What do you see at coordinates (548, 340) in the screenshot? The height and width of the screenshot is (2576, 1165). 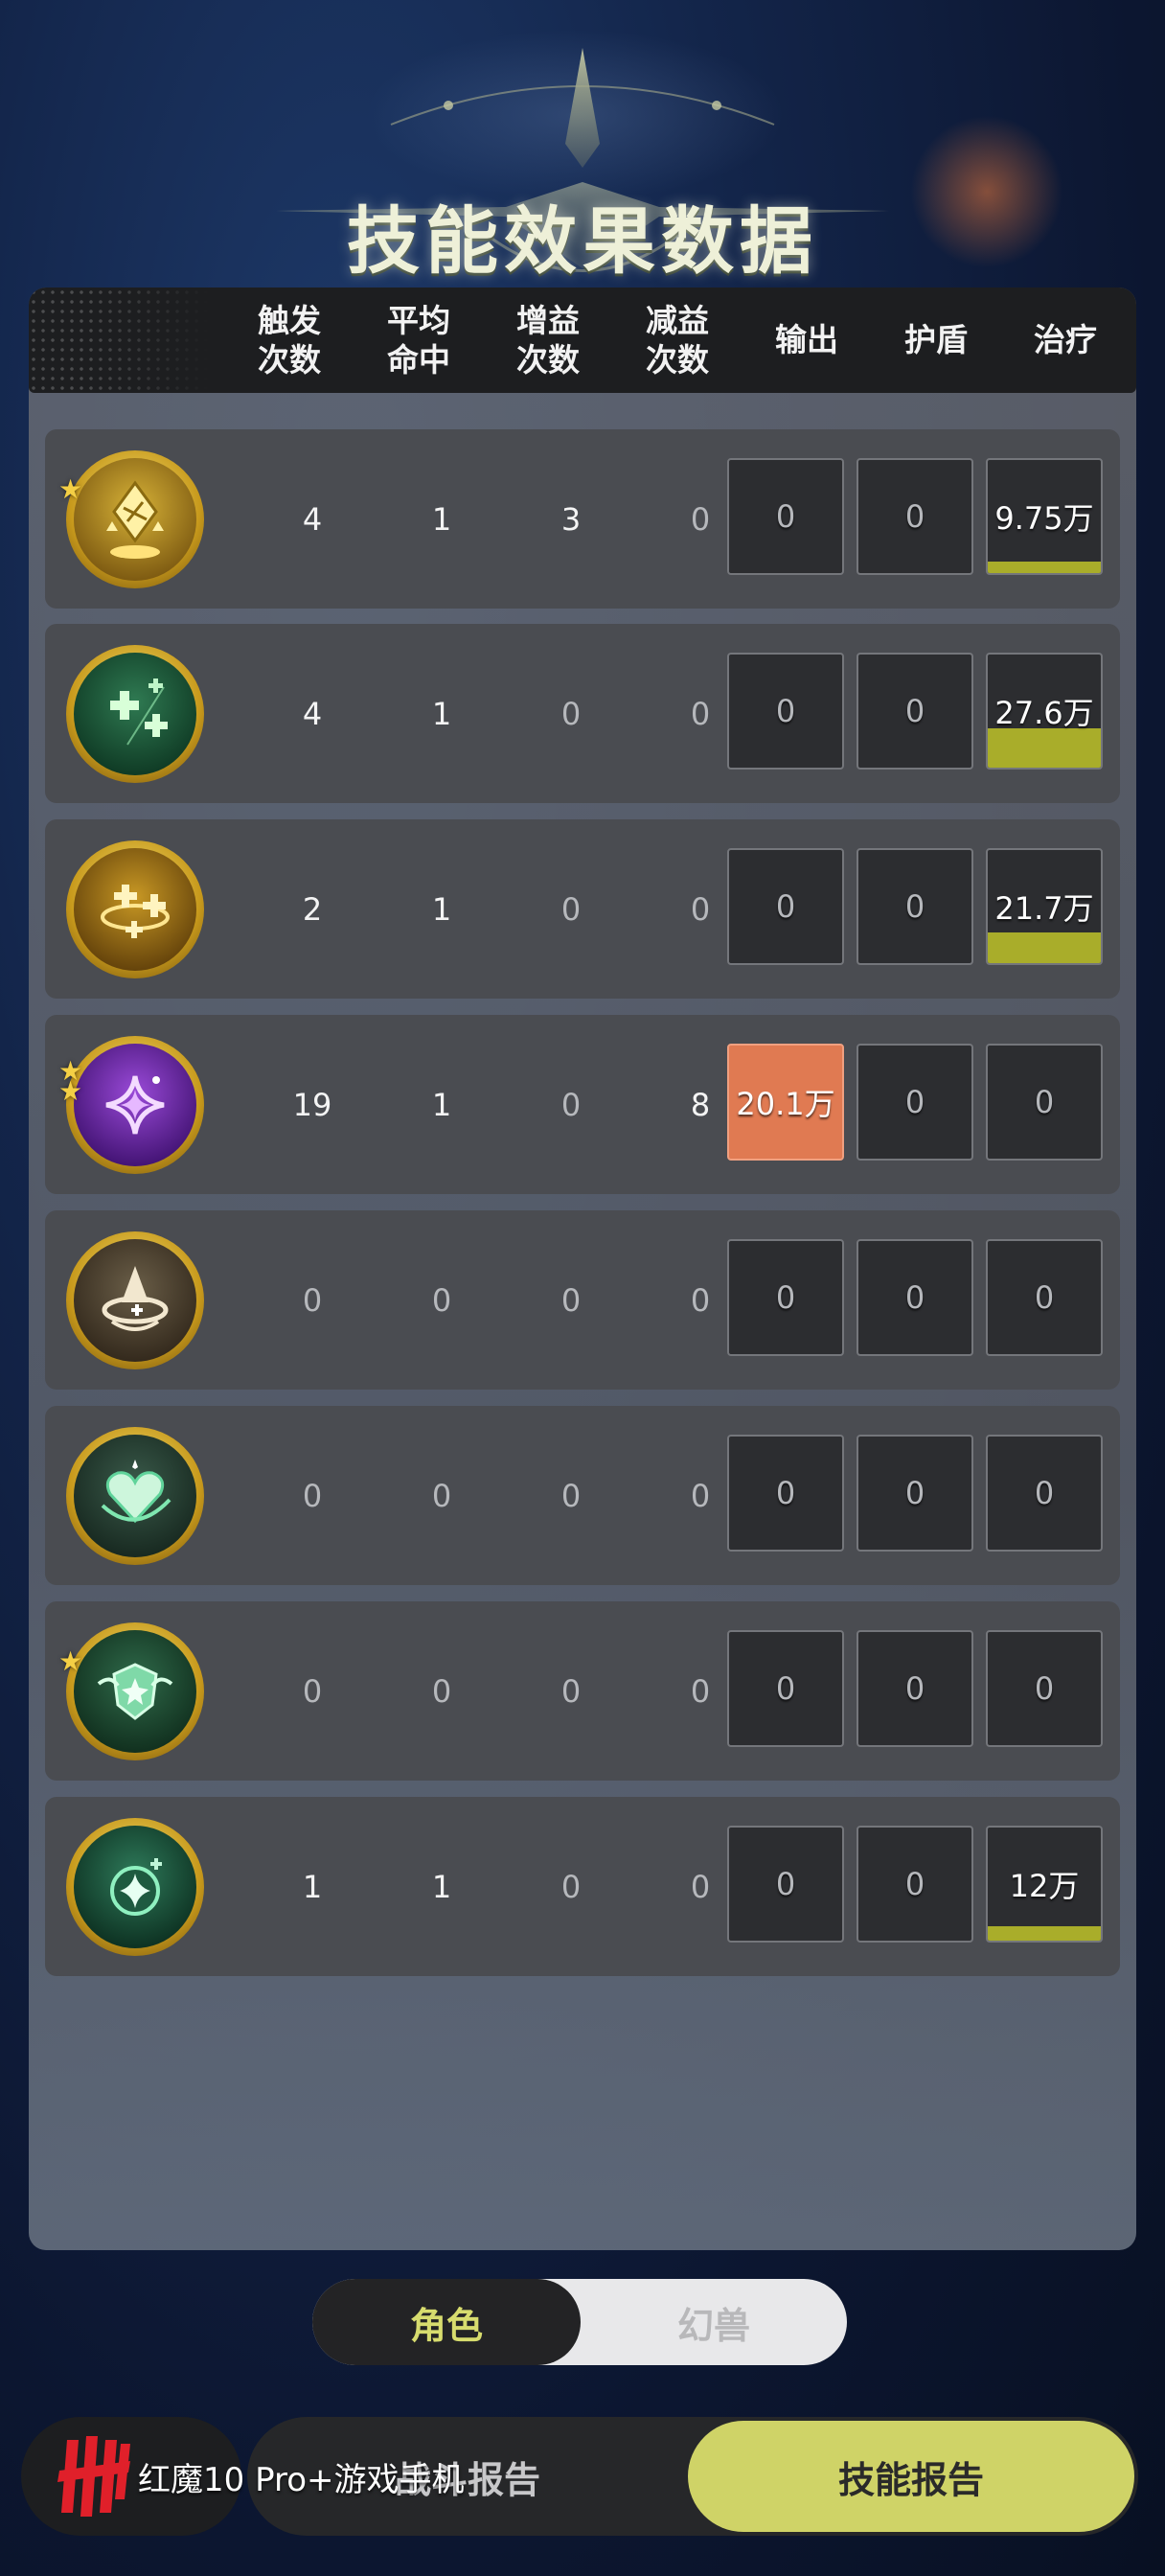 I see `column-header-buff-count: 增益 次数` at bounding box center [548, 340].